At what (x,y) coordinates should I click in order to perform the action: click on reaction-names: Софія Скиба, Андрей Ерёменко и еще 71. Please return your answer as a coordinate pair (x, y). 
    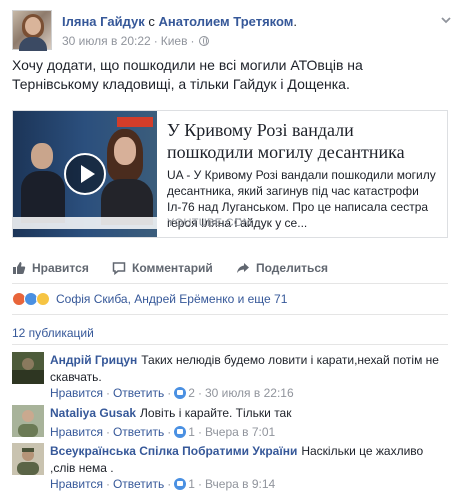
    Looking at the image, I should click on (171, 299).